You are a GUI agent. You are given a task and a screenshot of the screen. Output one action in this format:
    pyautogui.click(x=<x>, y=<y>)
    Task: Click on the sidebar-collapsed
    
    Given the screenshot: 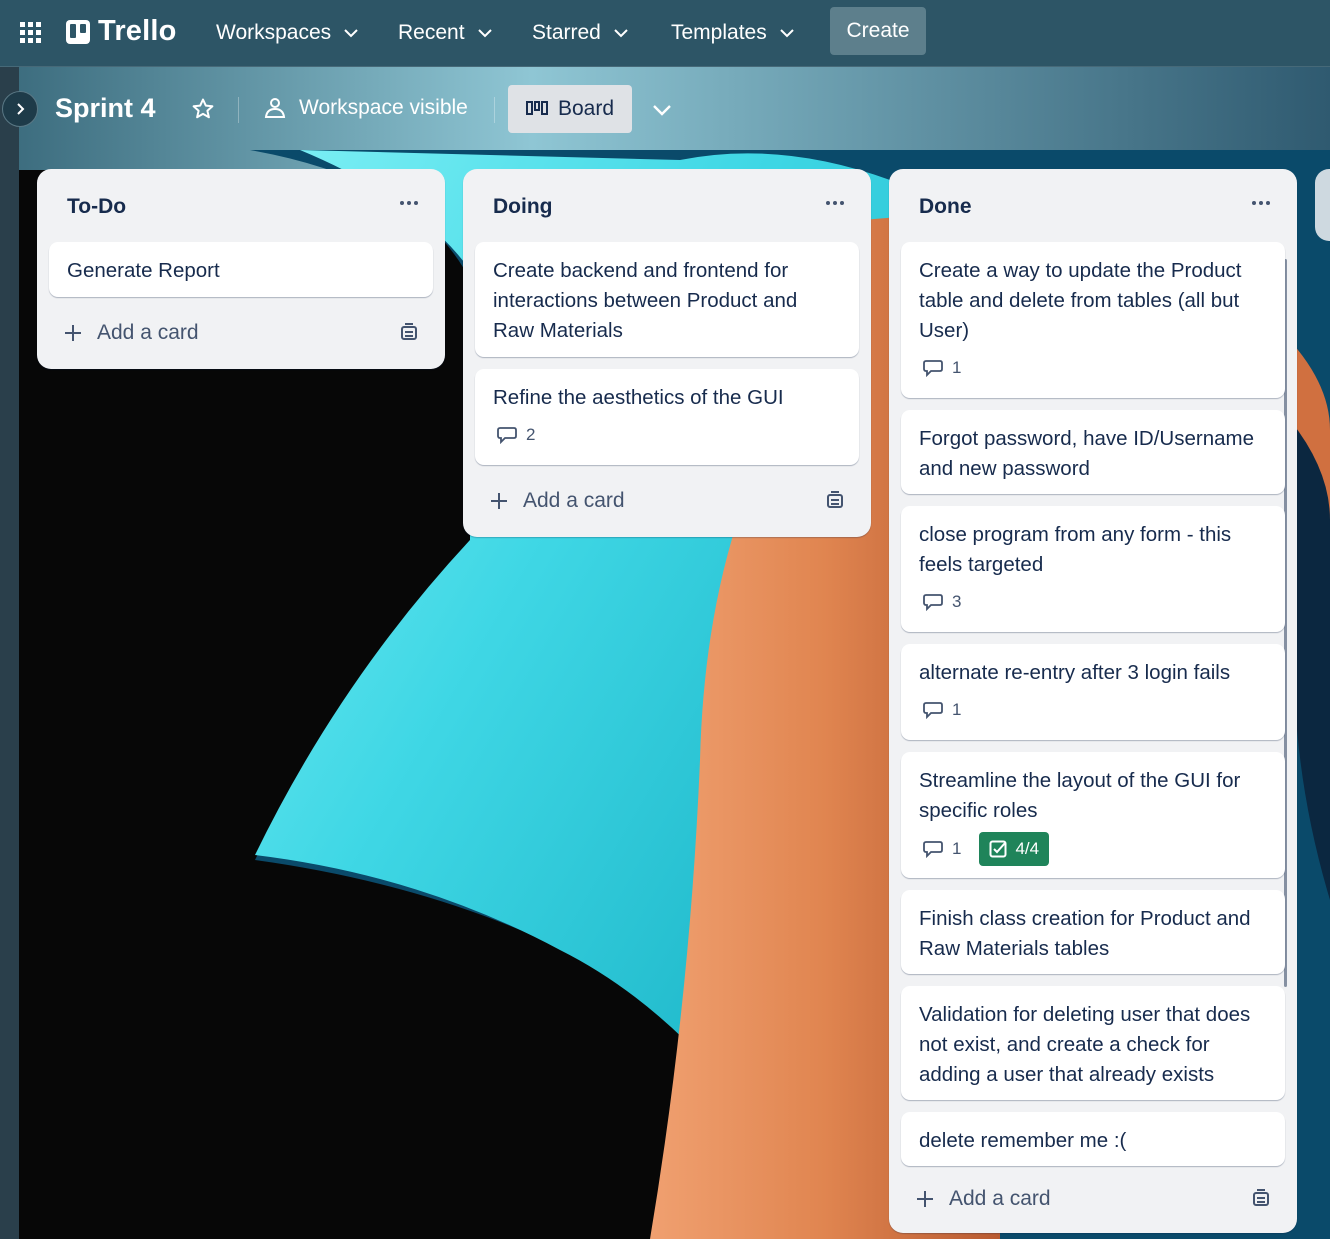 What is the action you would take?
    pyautogui.click(x=9, y=653)
    